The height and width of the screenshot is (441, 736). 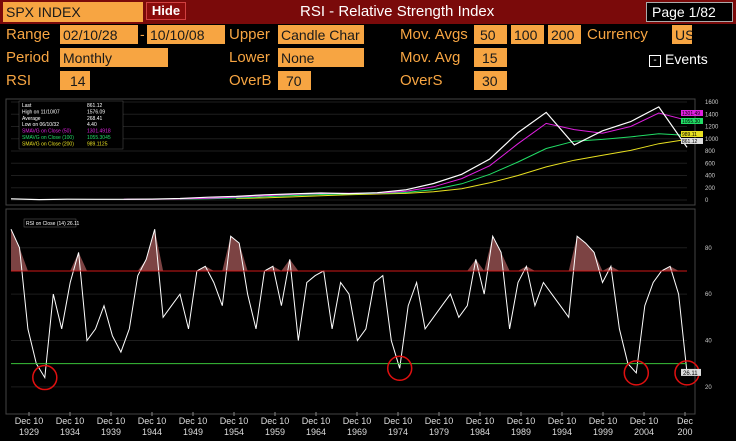 What do you see at coordinates (707, 201) in the screenshot?
I see `upper-y-tick: 0` at bounding box center [707, 201].